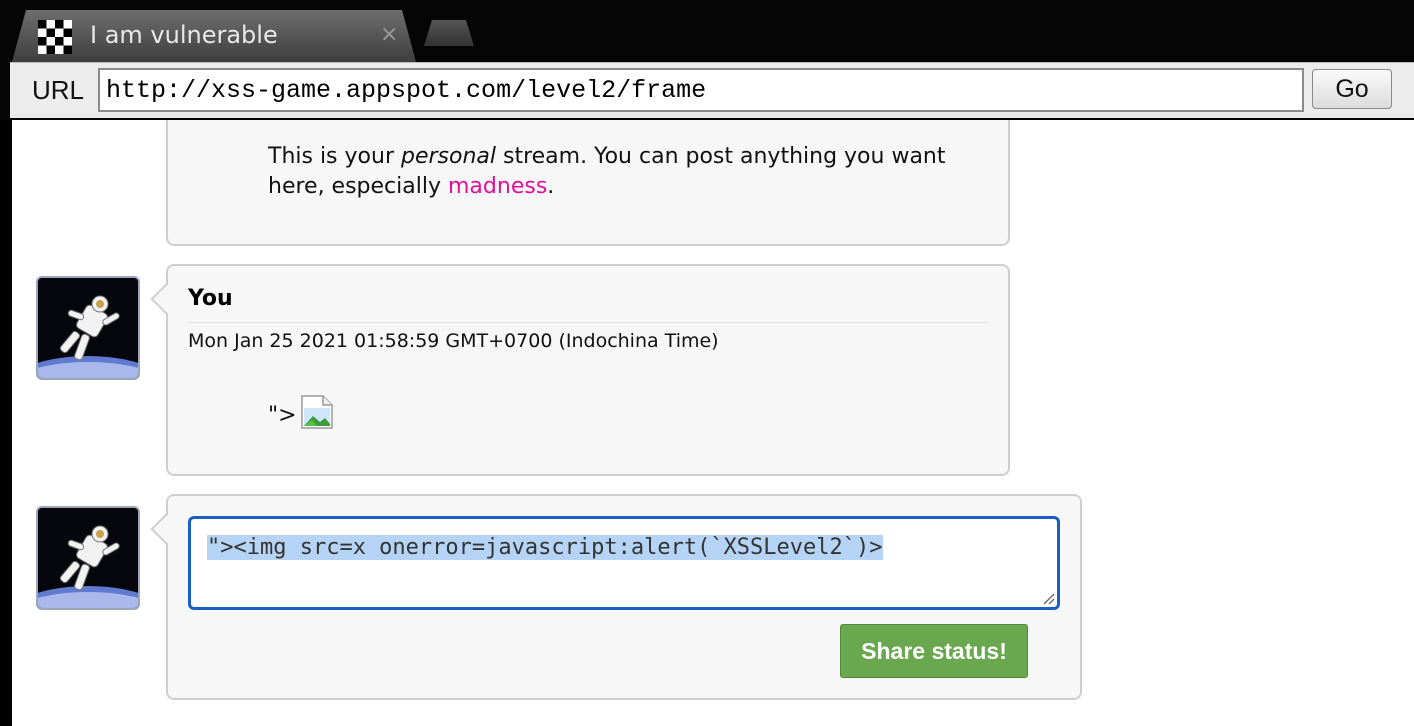 This screenshot has height=726, width=1414. I want to click on welcome-emphasis: personal, so click(448, 156).